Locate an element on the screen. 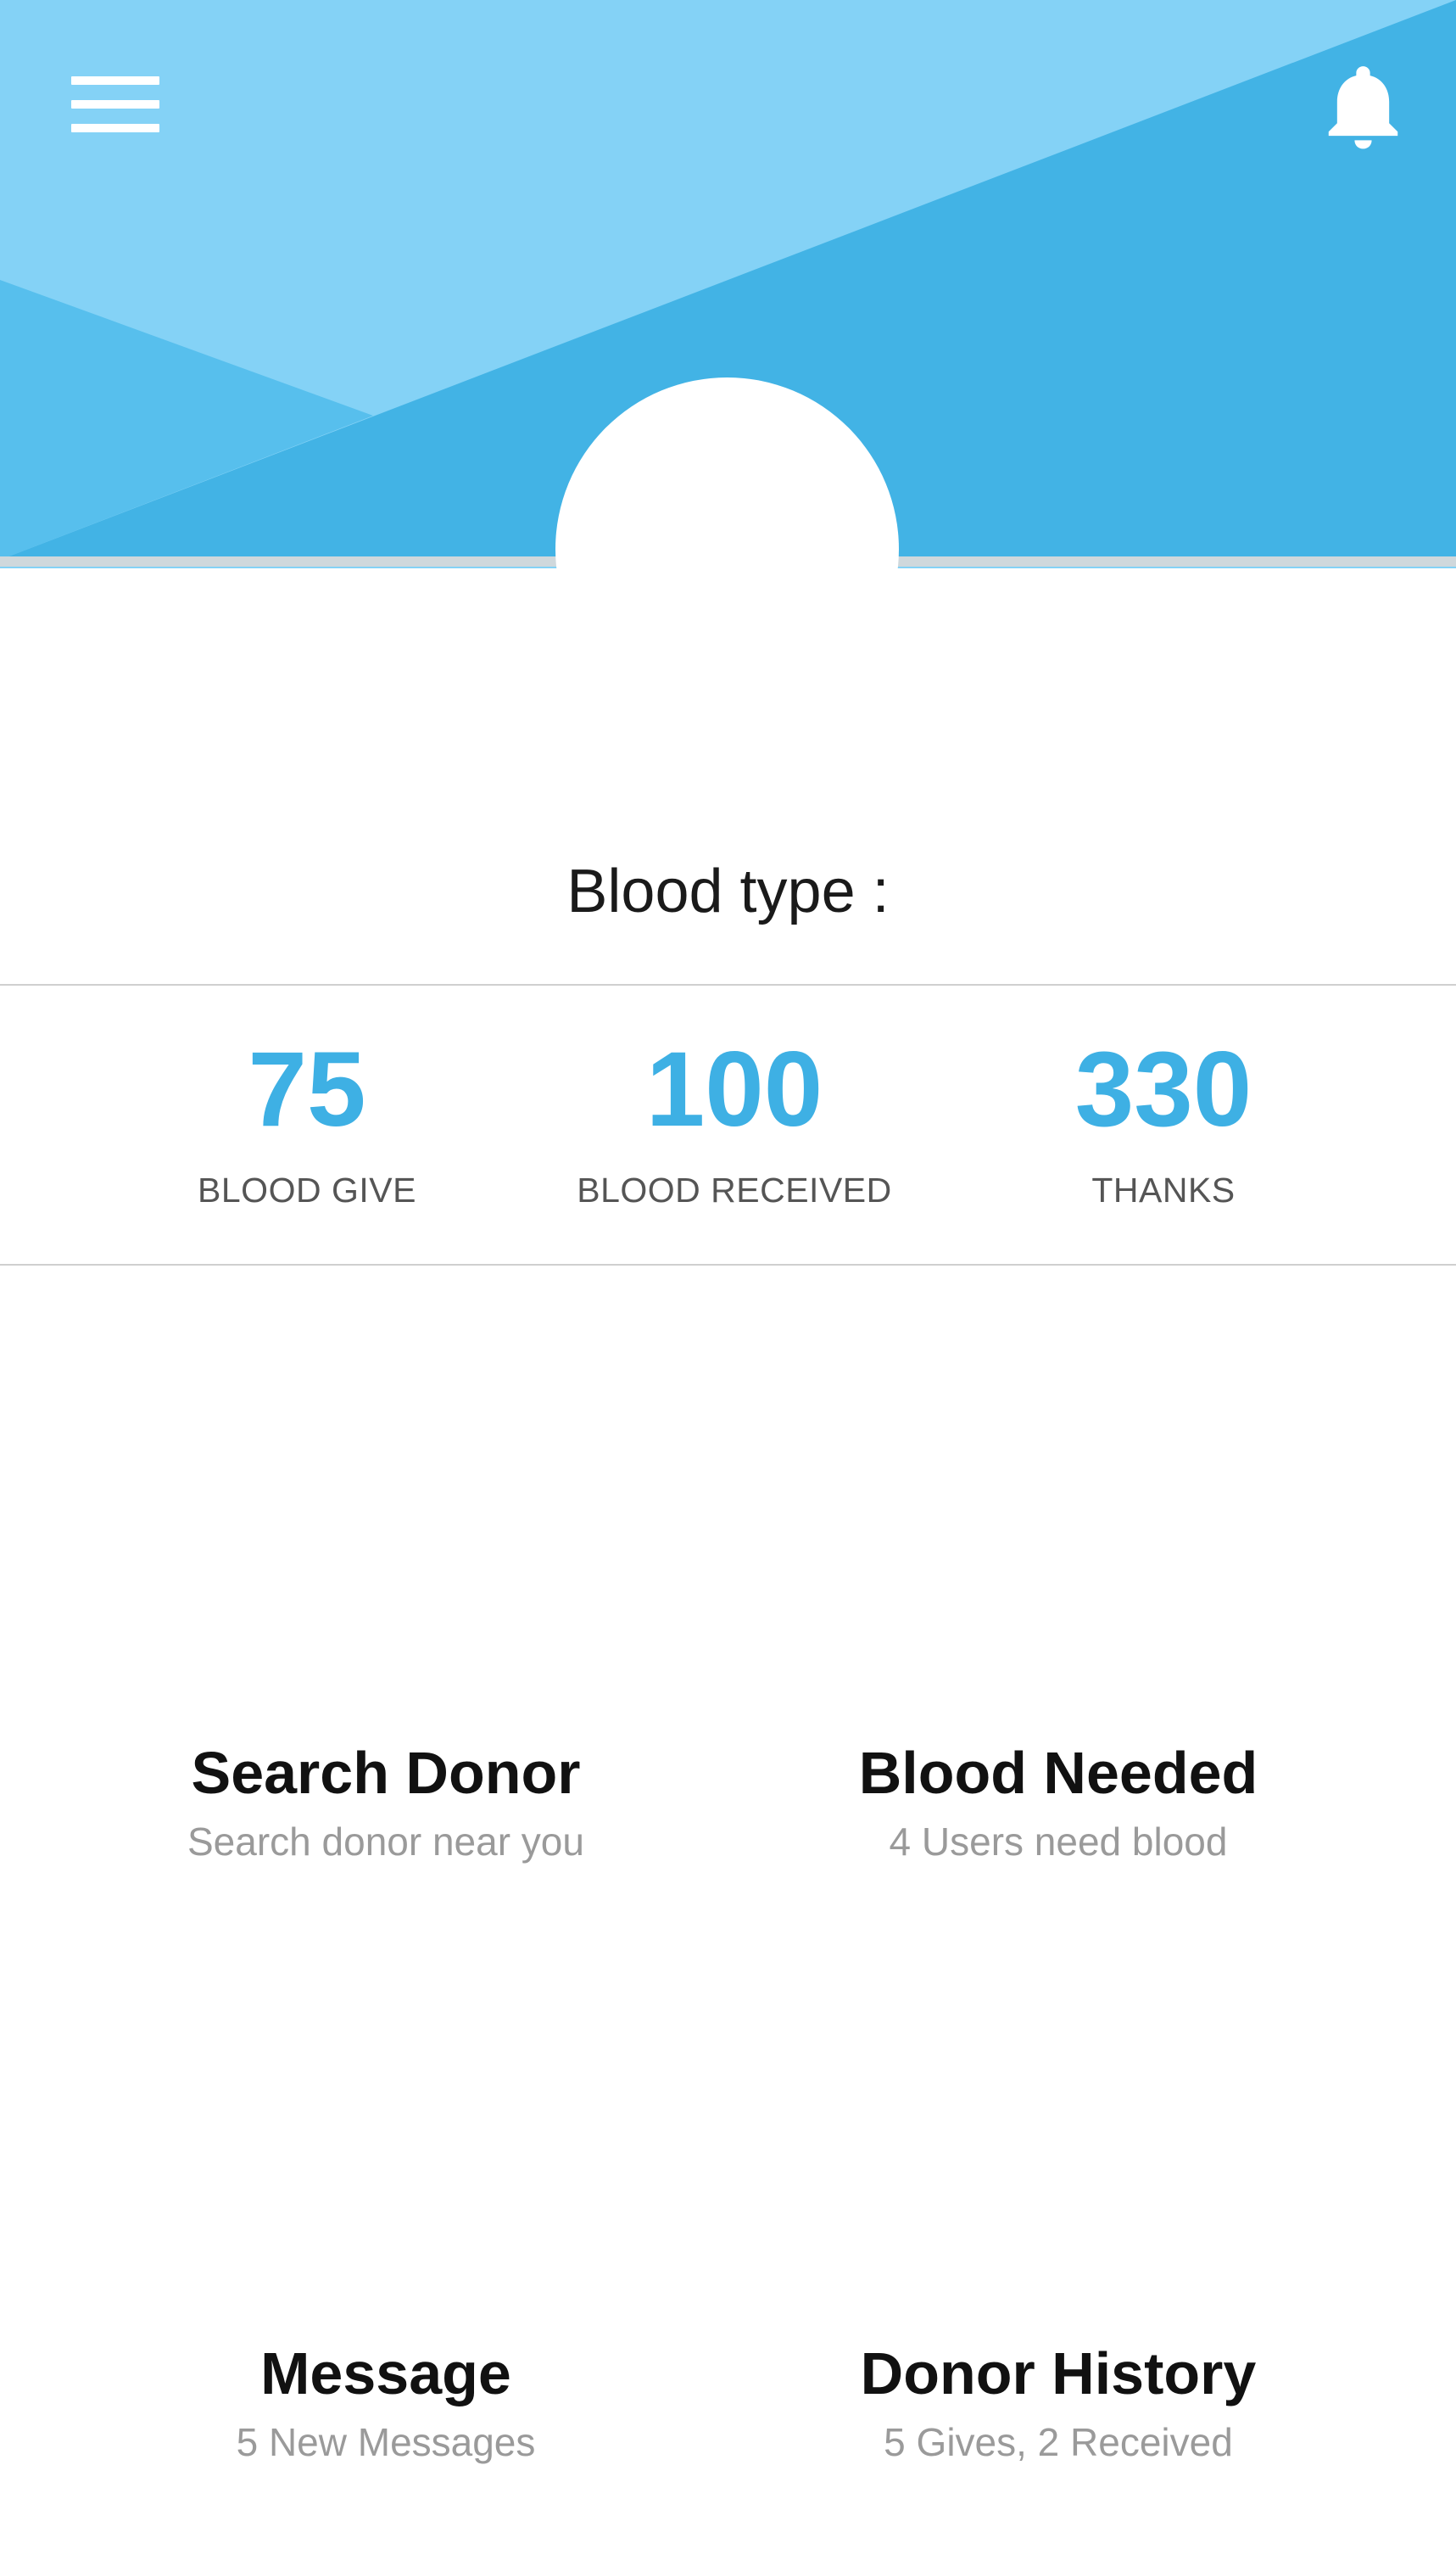 This screenshot has height=2549, width=1456. bell-icon is located at coordinates (1363, 107).